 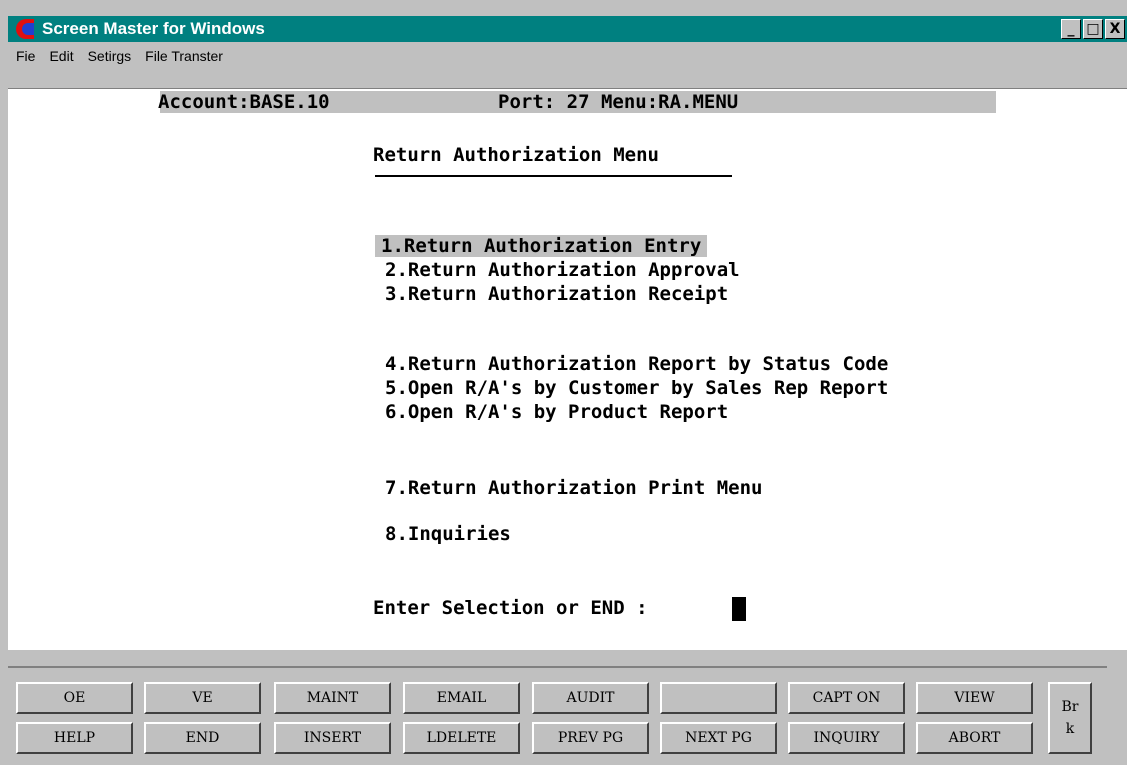 What do you see at coordinates (567, 29) in the screenshot?
I see `title-bar: Screen Master for Windows _ □ X` at bounding box center [567, 29].